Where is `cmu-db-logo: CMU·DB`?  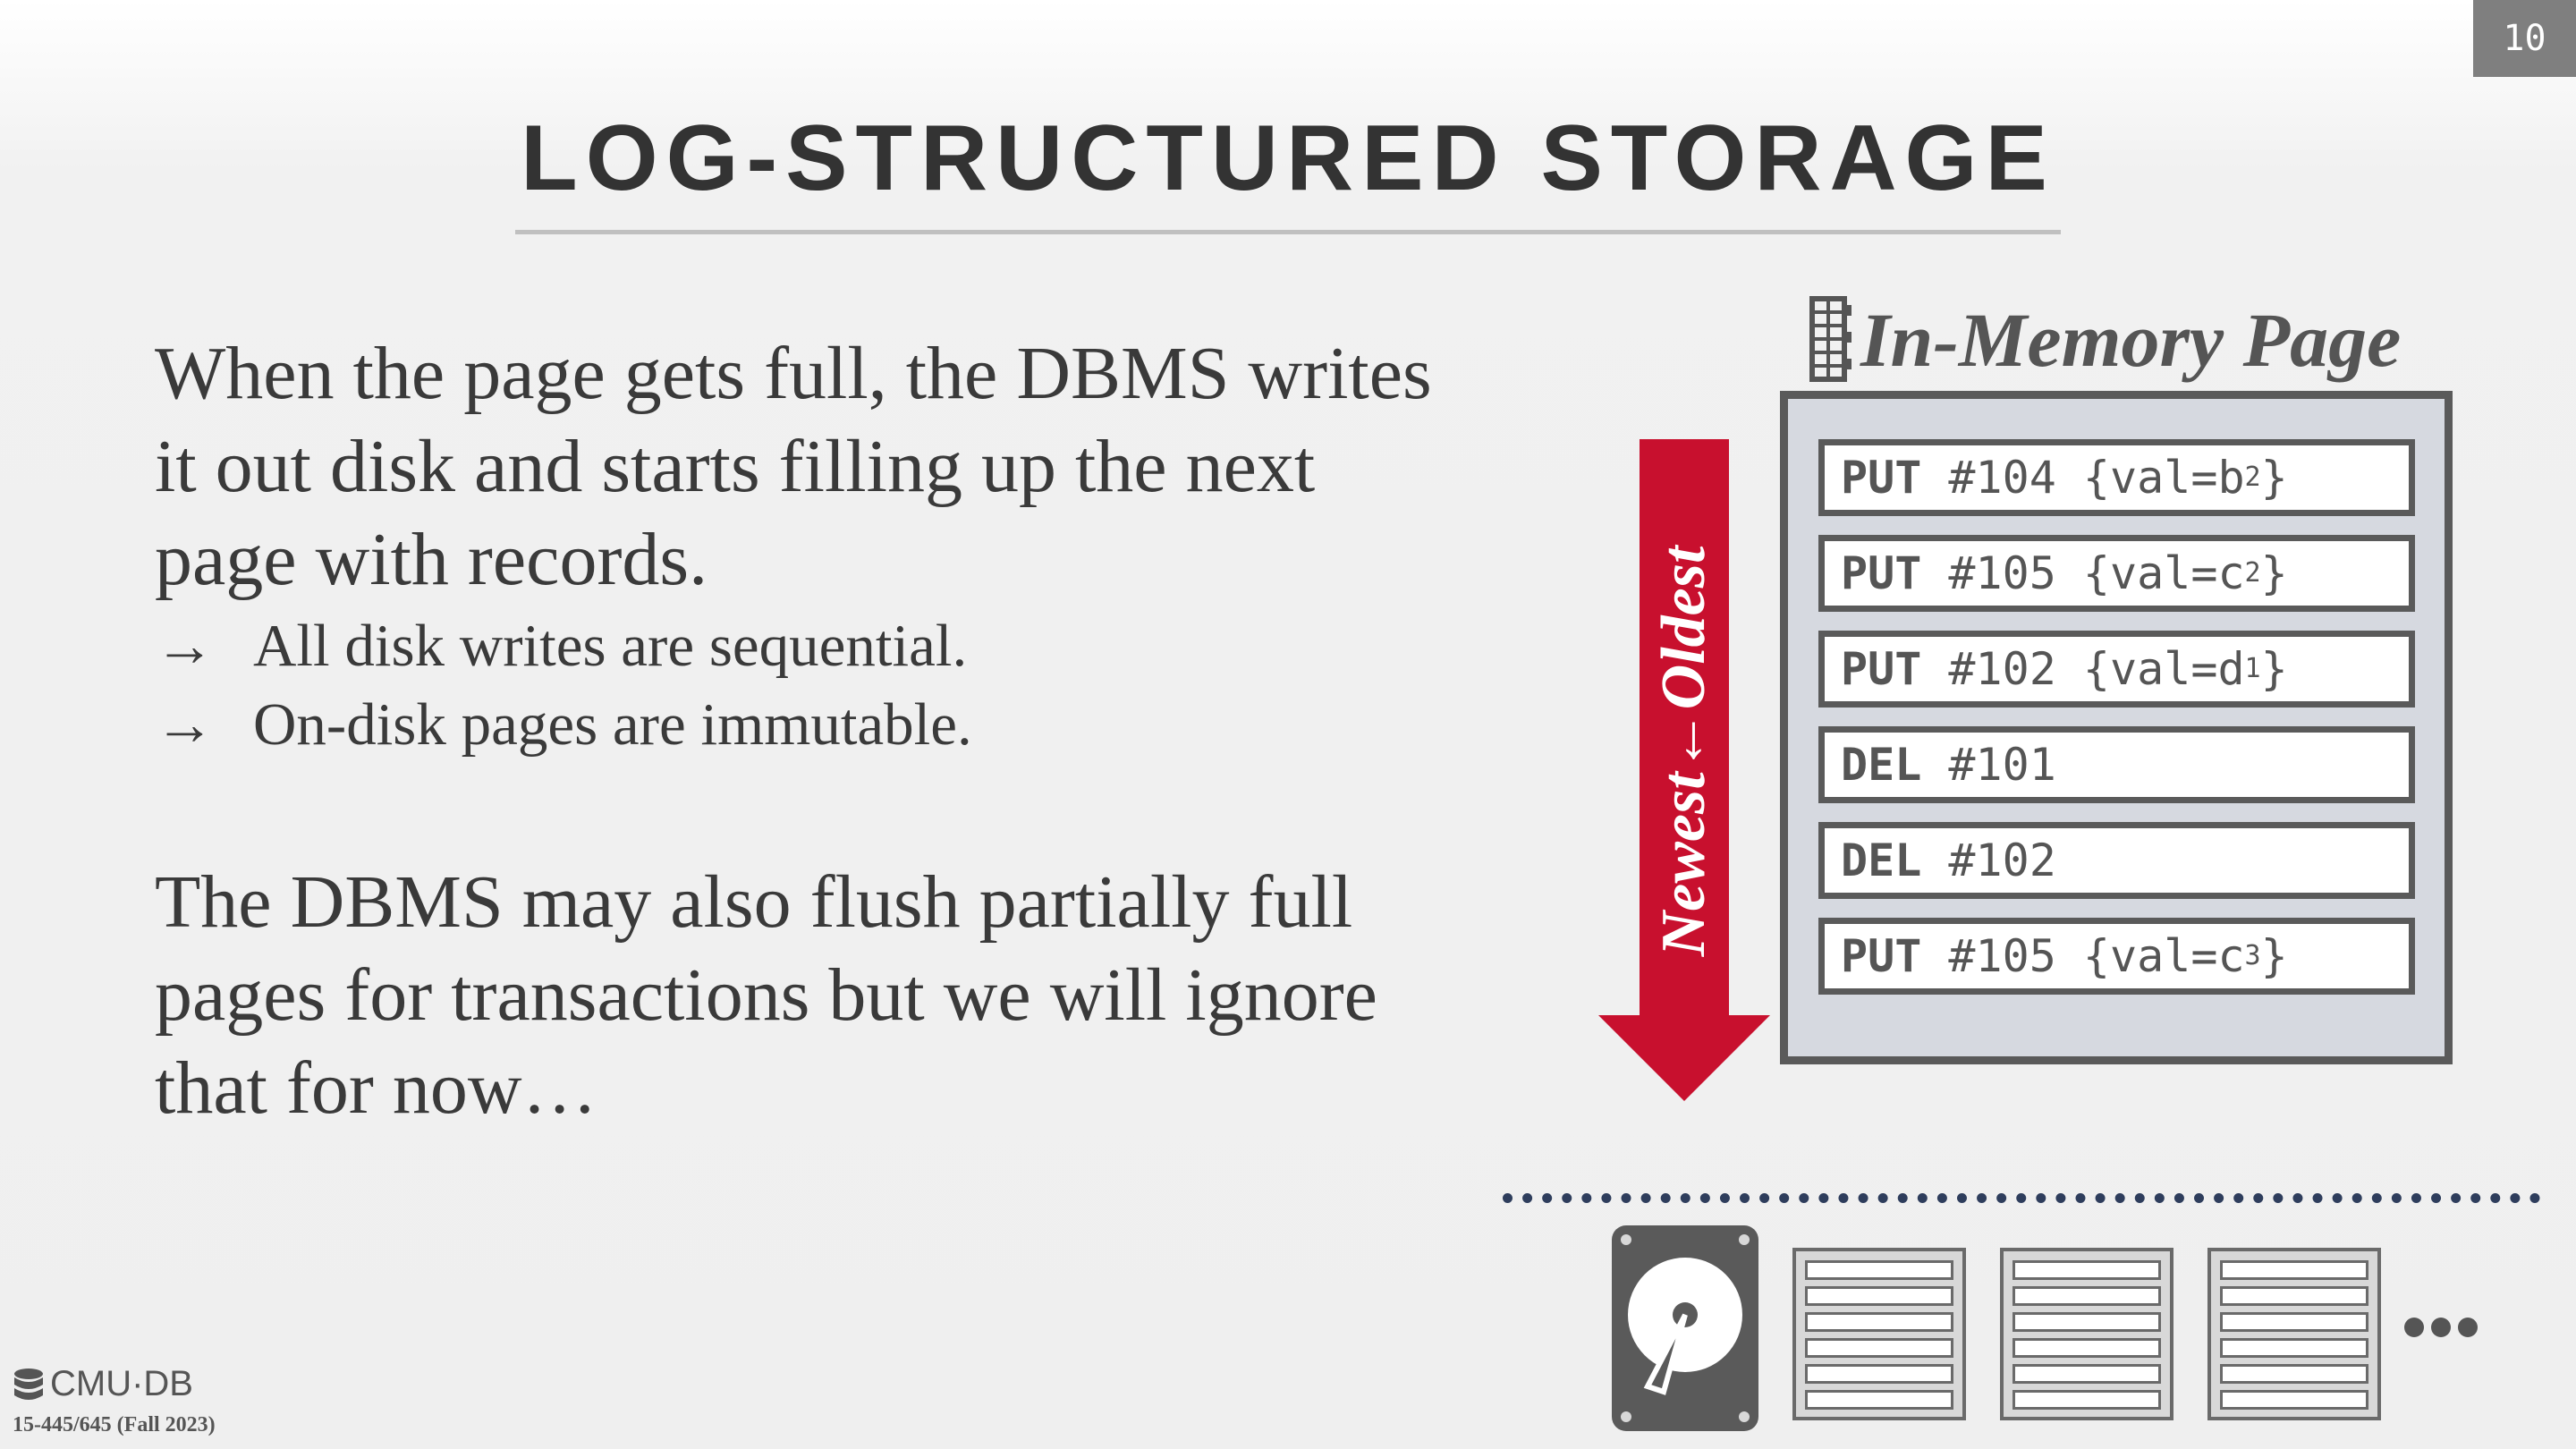 cmu-db-logo: CMU·DB is located at coordinates (103, 1384).